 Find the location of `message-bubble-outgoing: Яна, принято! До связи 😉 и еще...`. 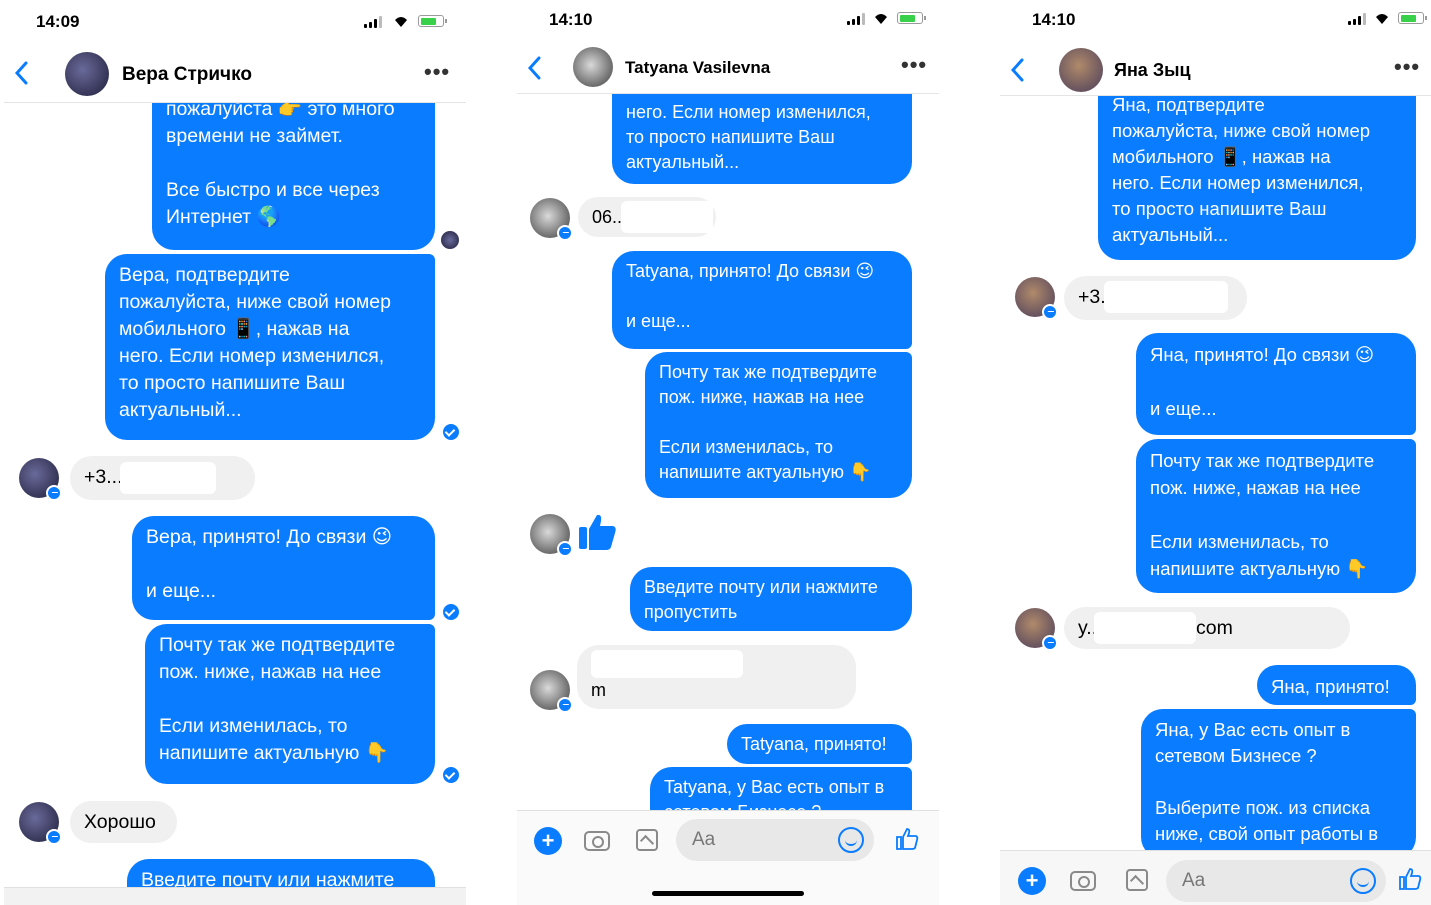

message-bubble-outgoing: Яна, принято! До связи 😉 и еще... is located at coordinates (1276, 384).